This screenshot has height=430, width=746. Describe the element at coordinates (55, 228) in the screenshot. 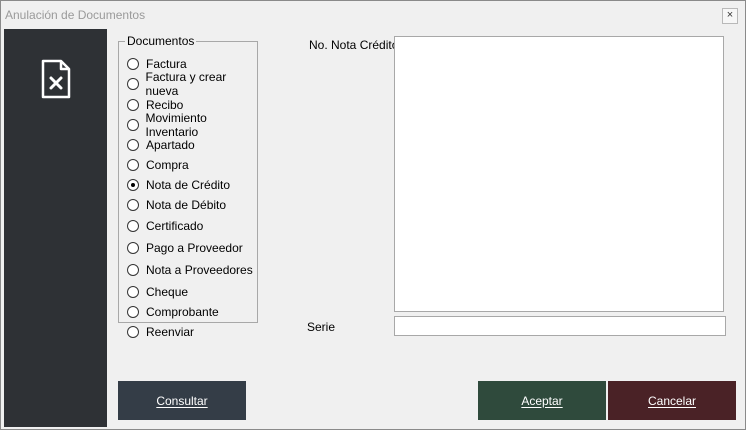

I see `sidebar` at that location.